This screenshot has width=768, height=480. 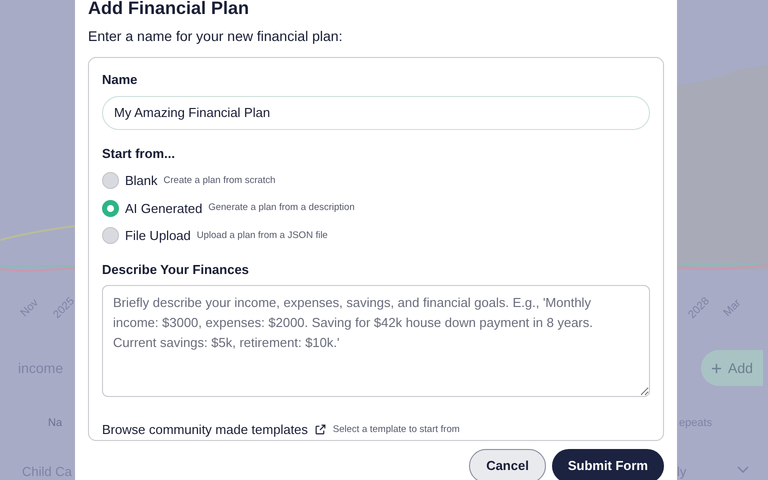 What do you see at coordinates (281, 208) in the screenshot?
I see `option-hint: Generate a plan from a description` at bounding box center [281, 208].